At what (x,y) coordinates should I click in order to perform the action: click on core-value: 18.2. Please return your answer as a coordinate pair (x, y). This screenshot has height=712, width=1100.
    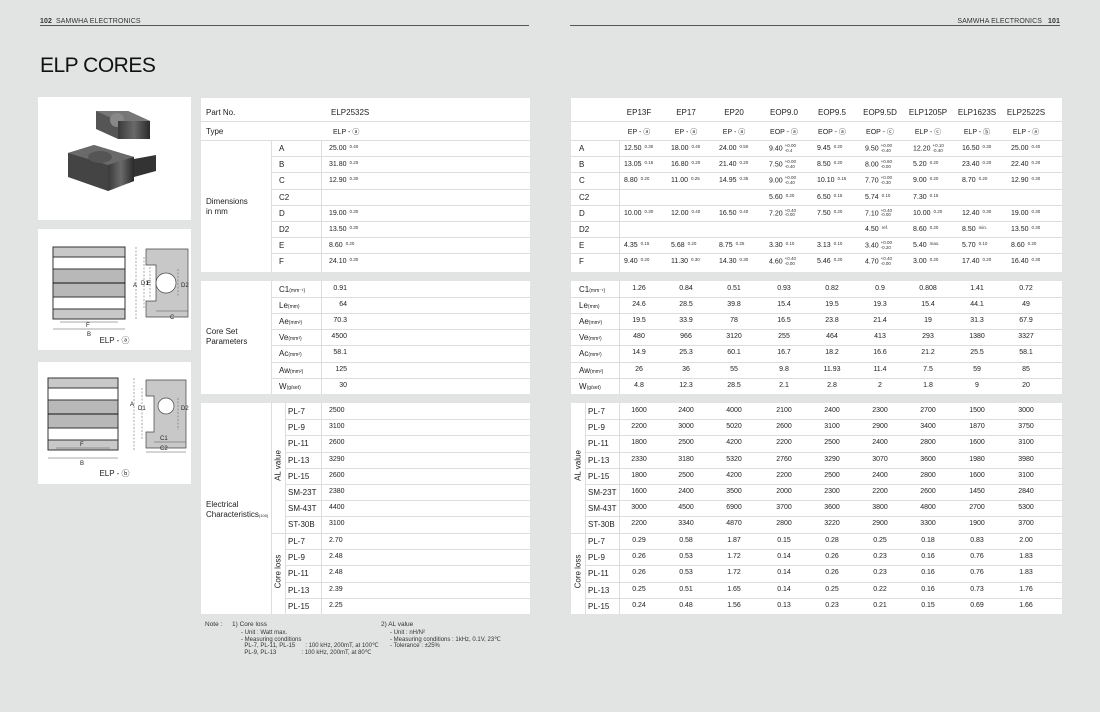
    Looking at the image, I should click on (832, 353).